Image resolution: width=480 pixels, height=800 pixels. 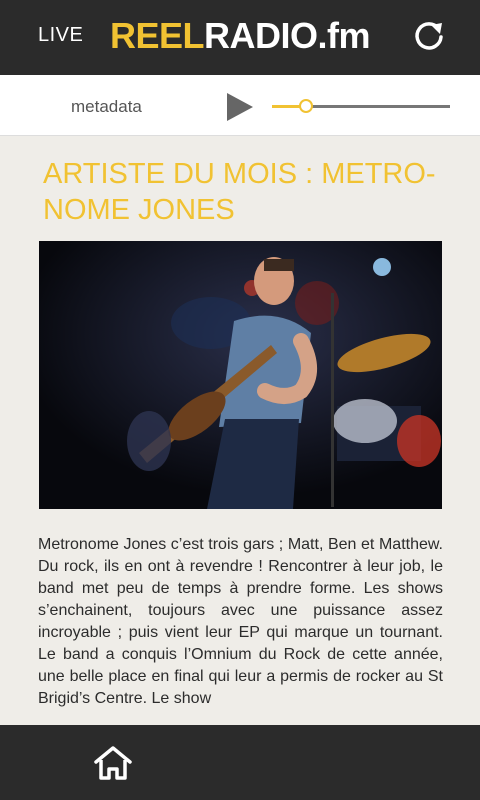 What do you see at coordinates (287, 35) in the screenshot?
I see `logo-radio: RADIO.fm` at bounding box center [287, 35].